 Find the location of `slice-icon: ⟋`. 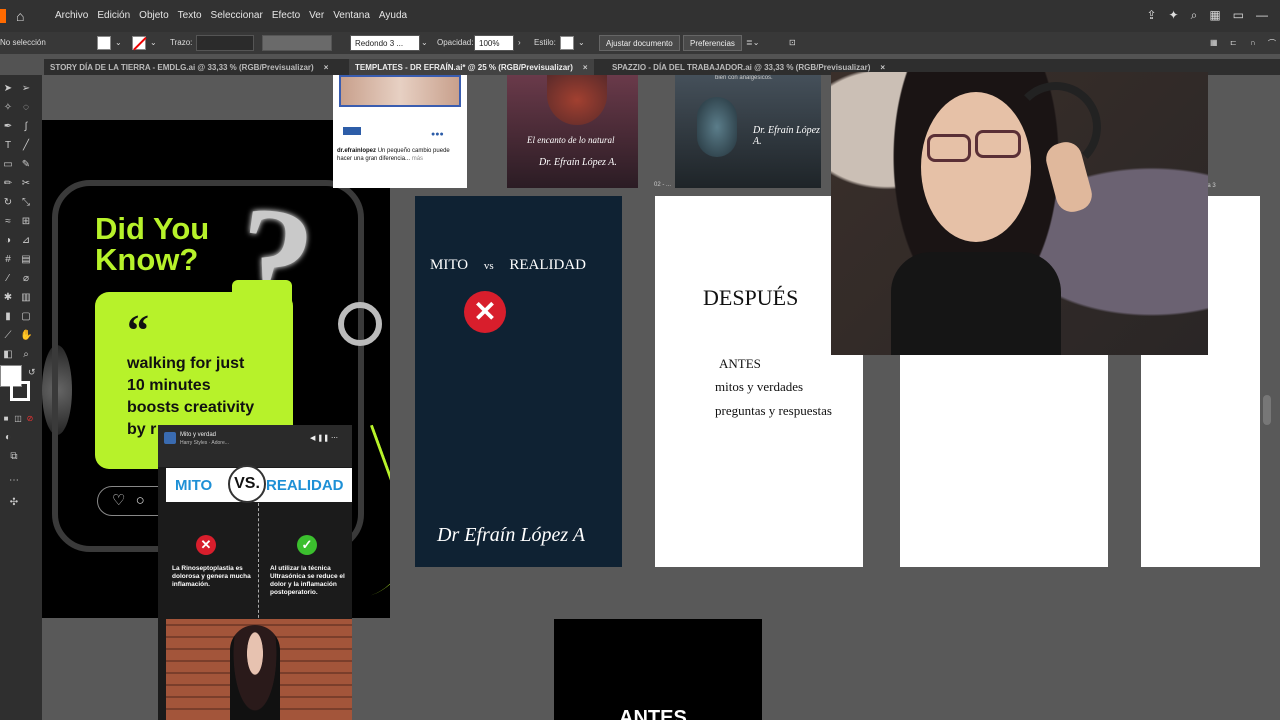

slice-icon: ⟋ is located at coordinates (8, 336).